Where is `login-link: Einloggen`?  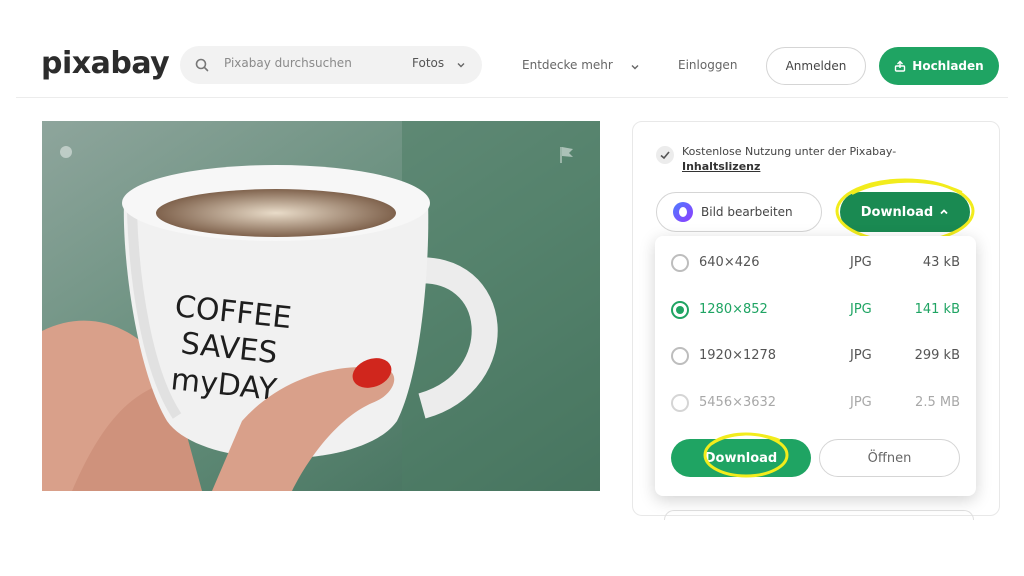
login-link: Einloggen is located at coordinates (707, 65).